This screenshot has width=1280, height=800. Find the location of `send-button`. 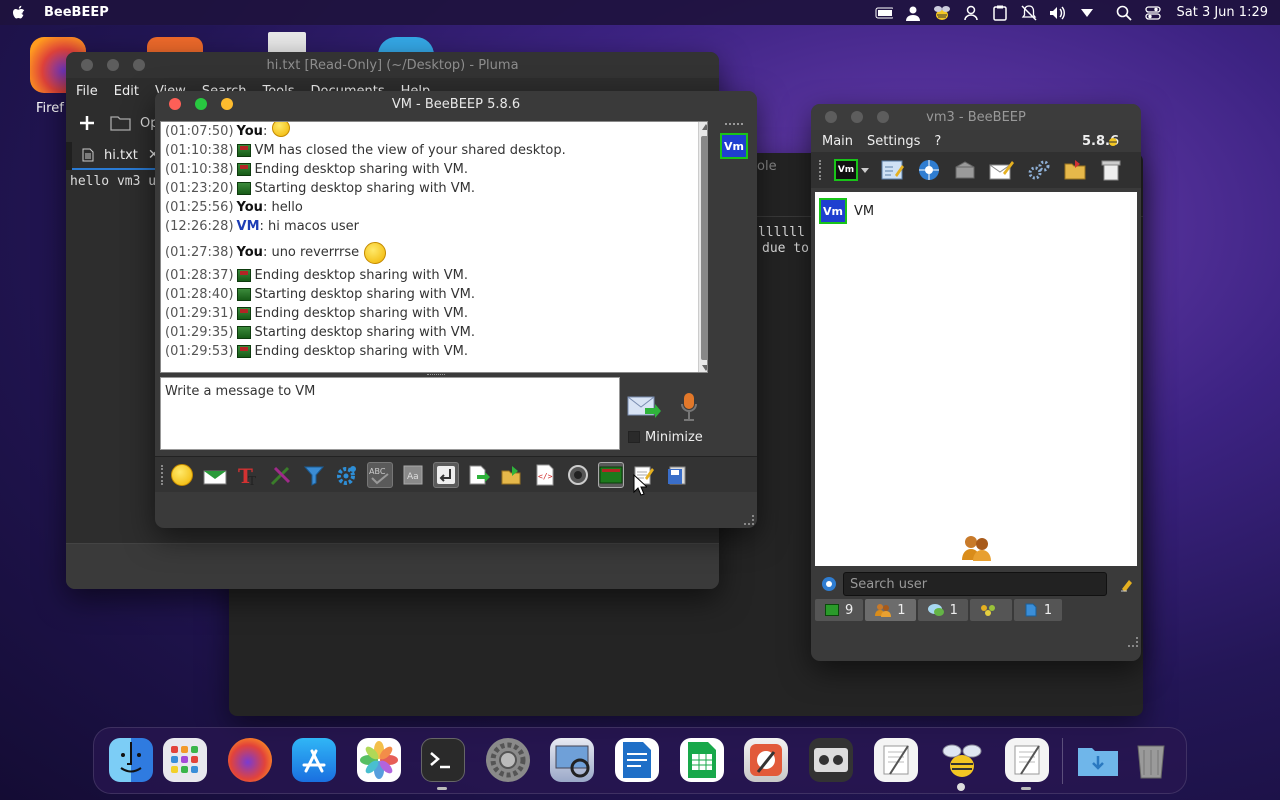

send-button is located at coordinates (644, 407).